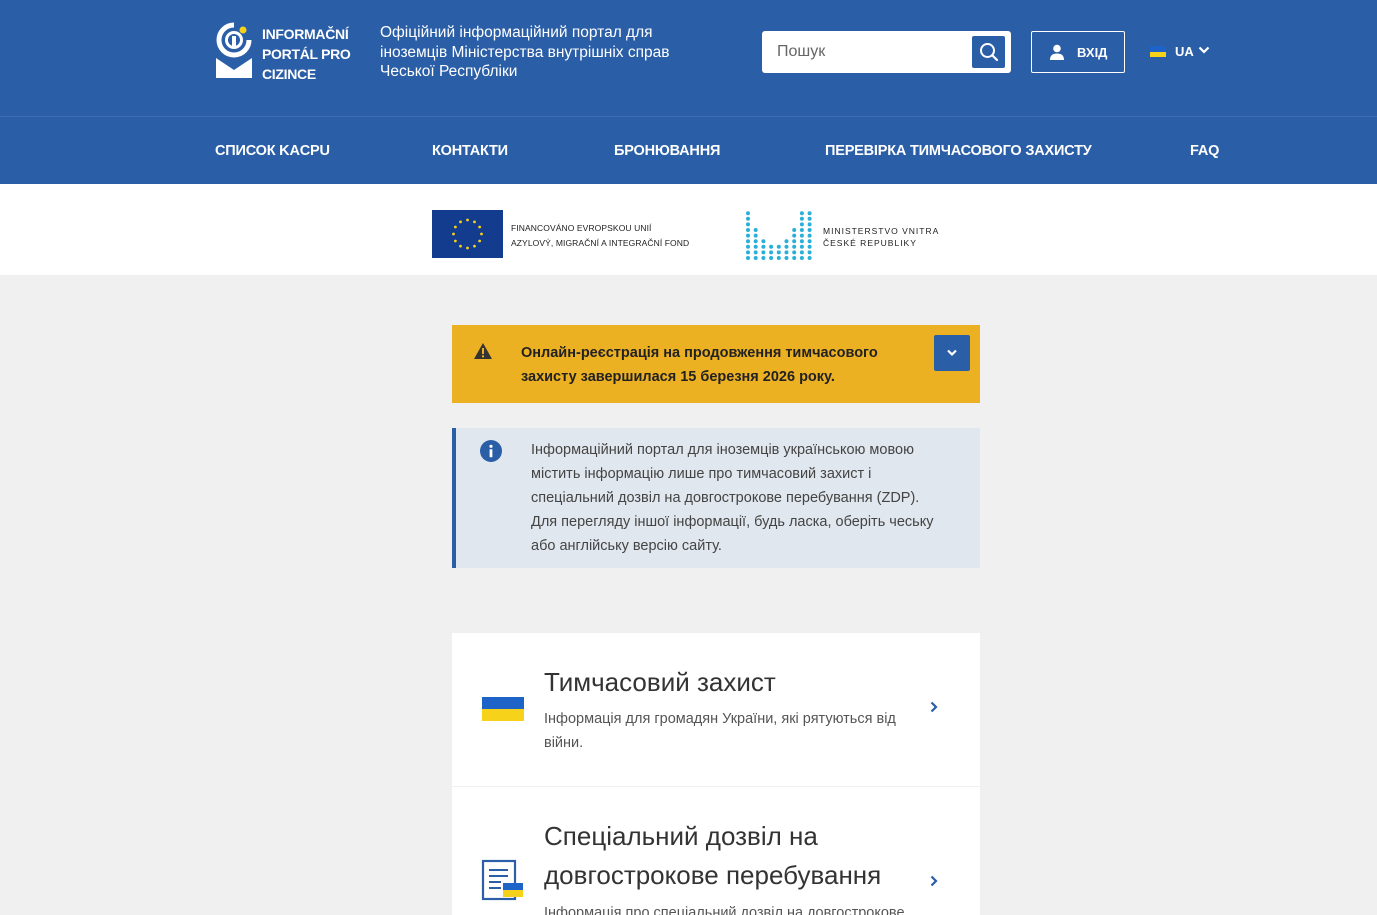  I want to click on user-icon, so click(1057, 52).